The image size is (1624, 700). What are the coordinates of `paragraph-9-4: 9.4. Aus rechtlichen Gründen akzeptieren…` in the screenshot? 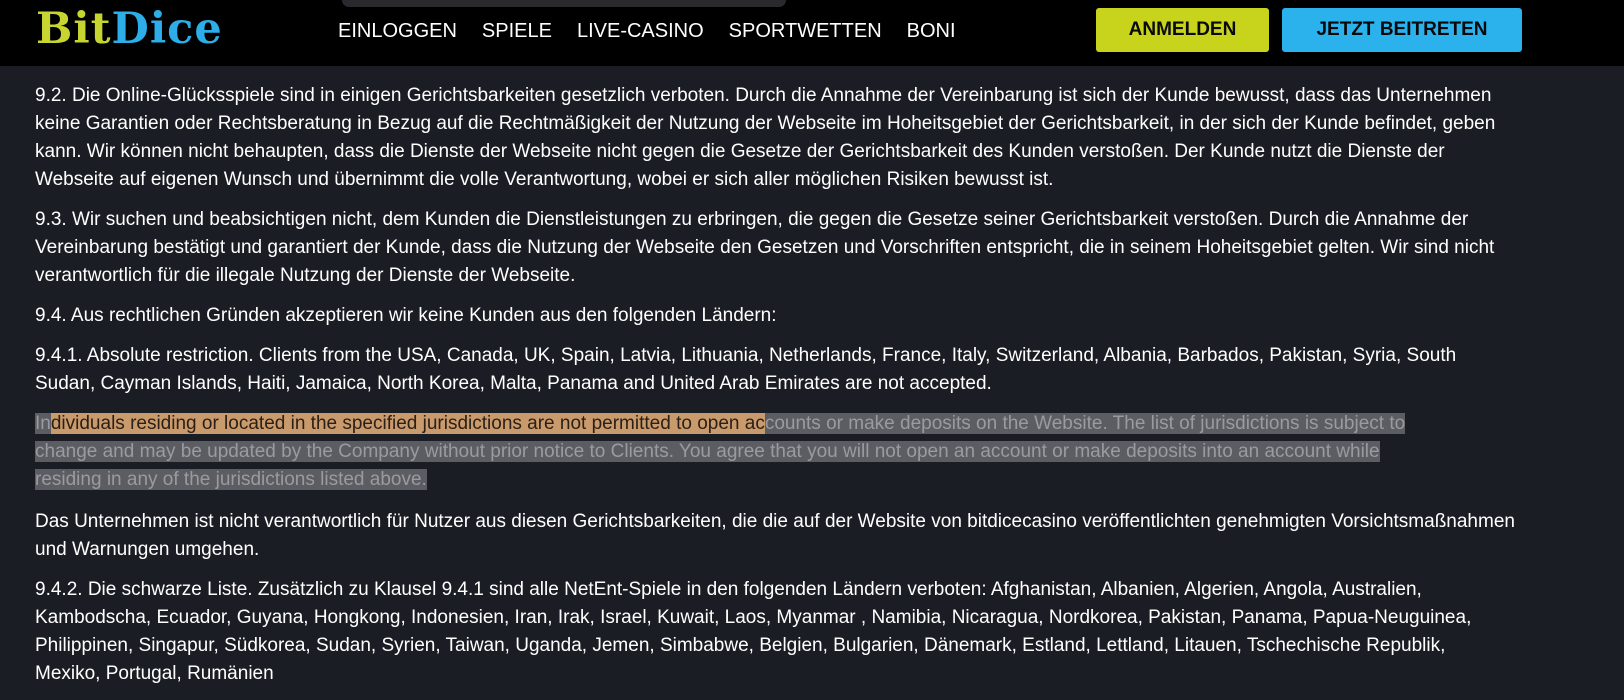 It's located at (406, 315).